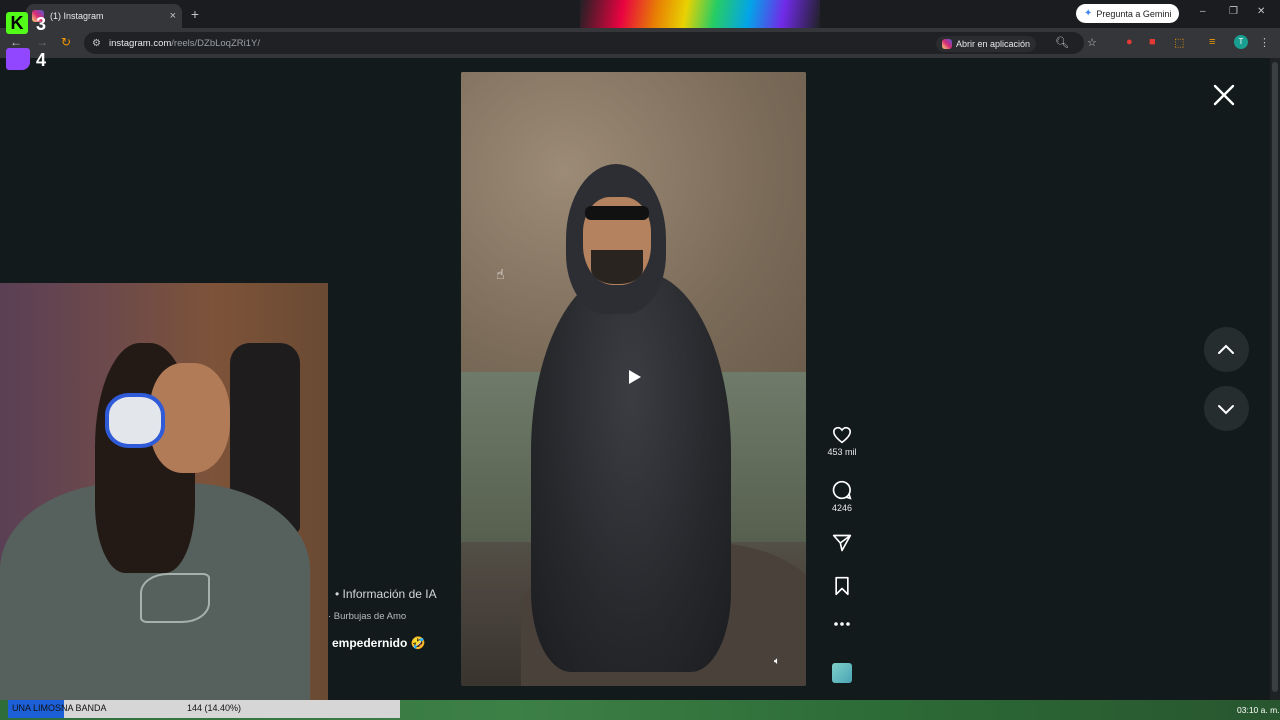  I want to click on open-in-app-button: Abrir en aplicación, so click(986, 44).